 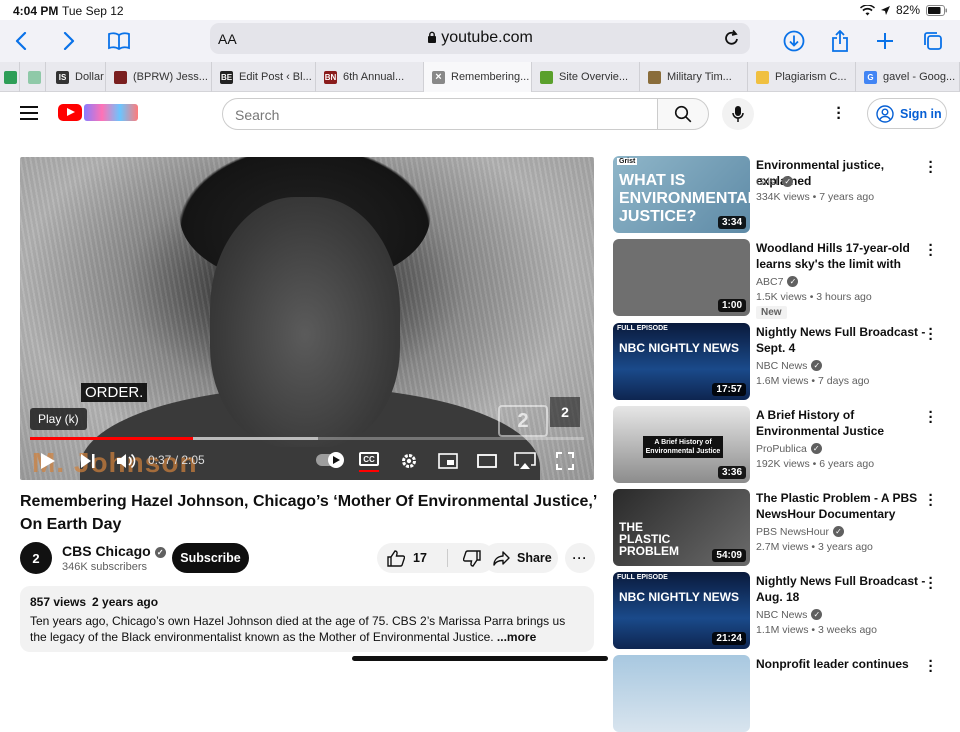 What do you see at coordinates (580, 558) in the screenshot?
I see `more-actions-button: ···` at bounding box center [580, 558].